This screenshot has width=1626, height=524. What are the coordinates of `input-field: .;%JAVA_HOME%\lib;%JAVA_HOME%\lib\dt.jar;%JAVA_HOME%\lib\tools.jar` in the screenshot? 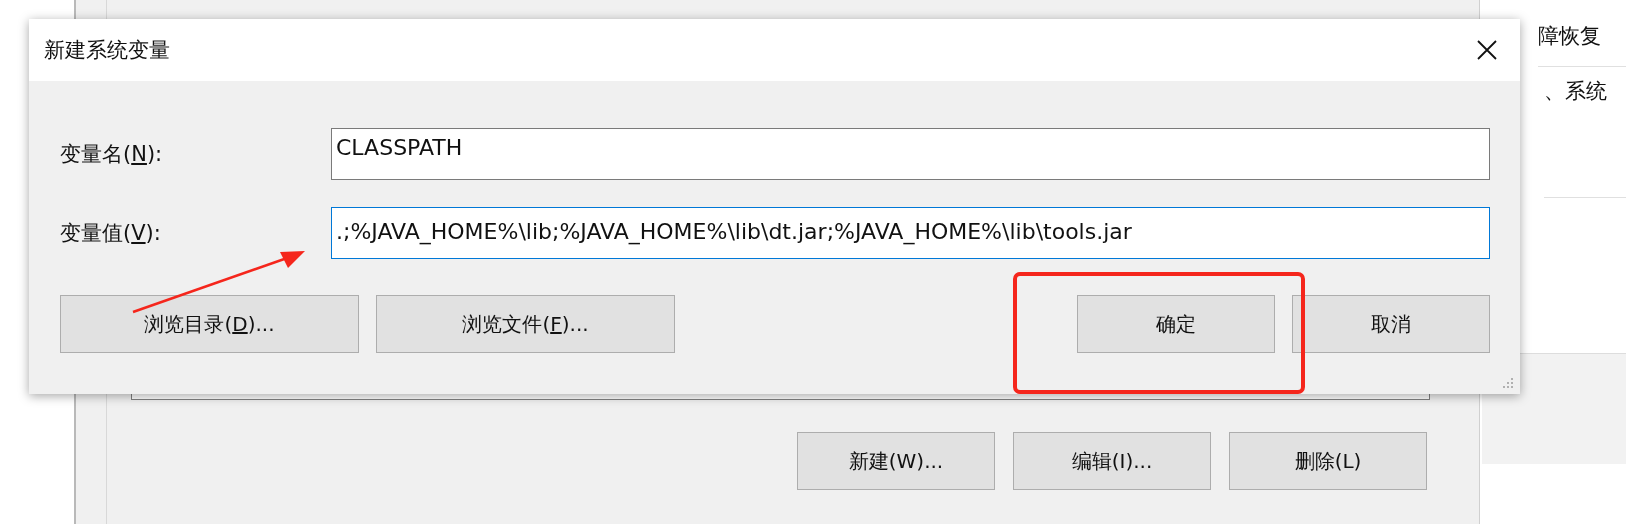 It's located at (910, 233).